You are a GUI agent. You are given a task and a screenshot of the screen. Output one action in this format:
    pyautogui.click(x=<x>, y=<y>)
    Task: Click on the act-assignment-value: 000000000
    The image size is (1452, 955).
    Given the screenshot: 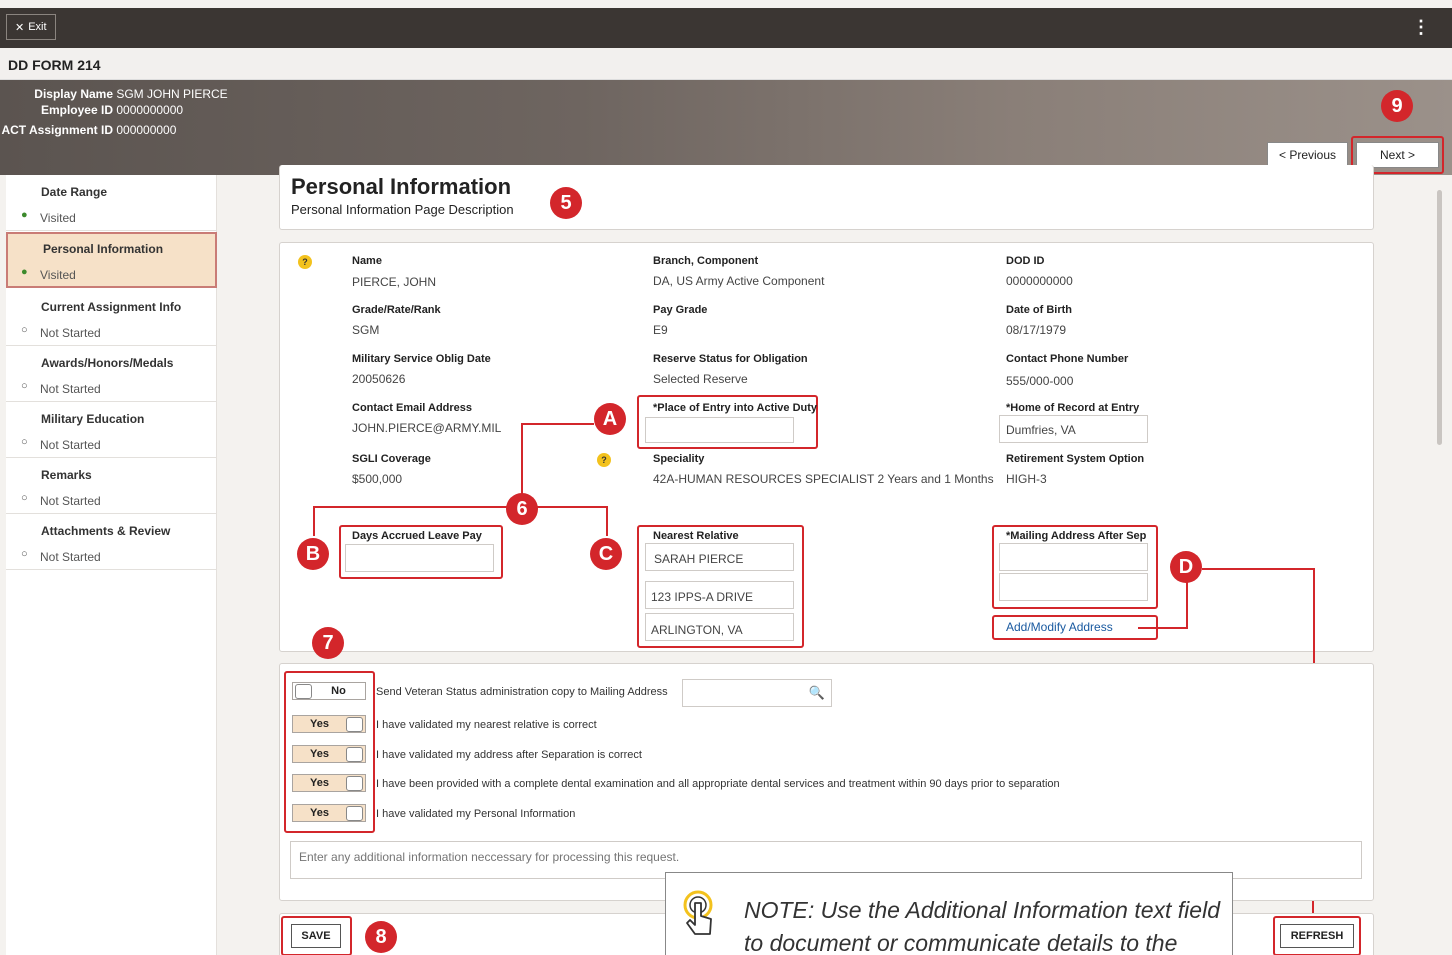 What is the action you would take?
    pyautogui.click(x=146, y=130)
    